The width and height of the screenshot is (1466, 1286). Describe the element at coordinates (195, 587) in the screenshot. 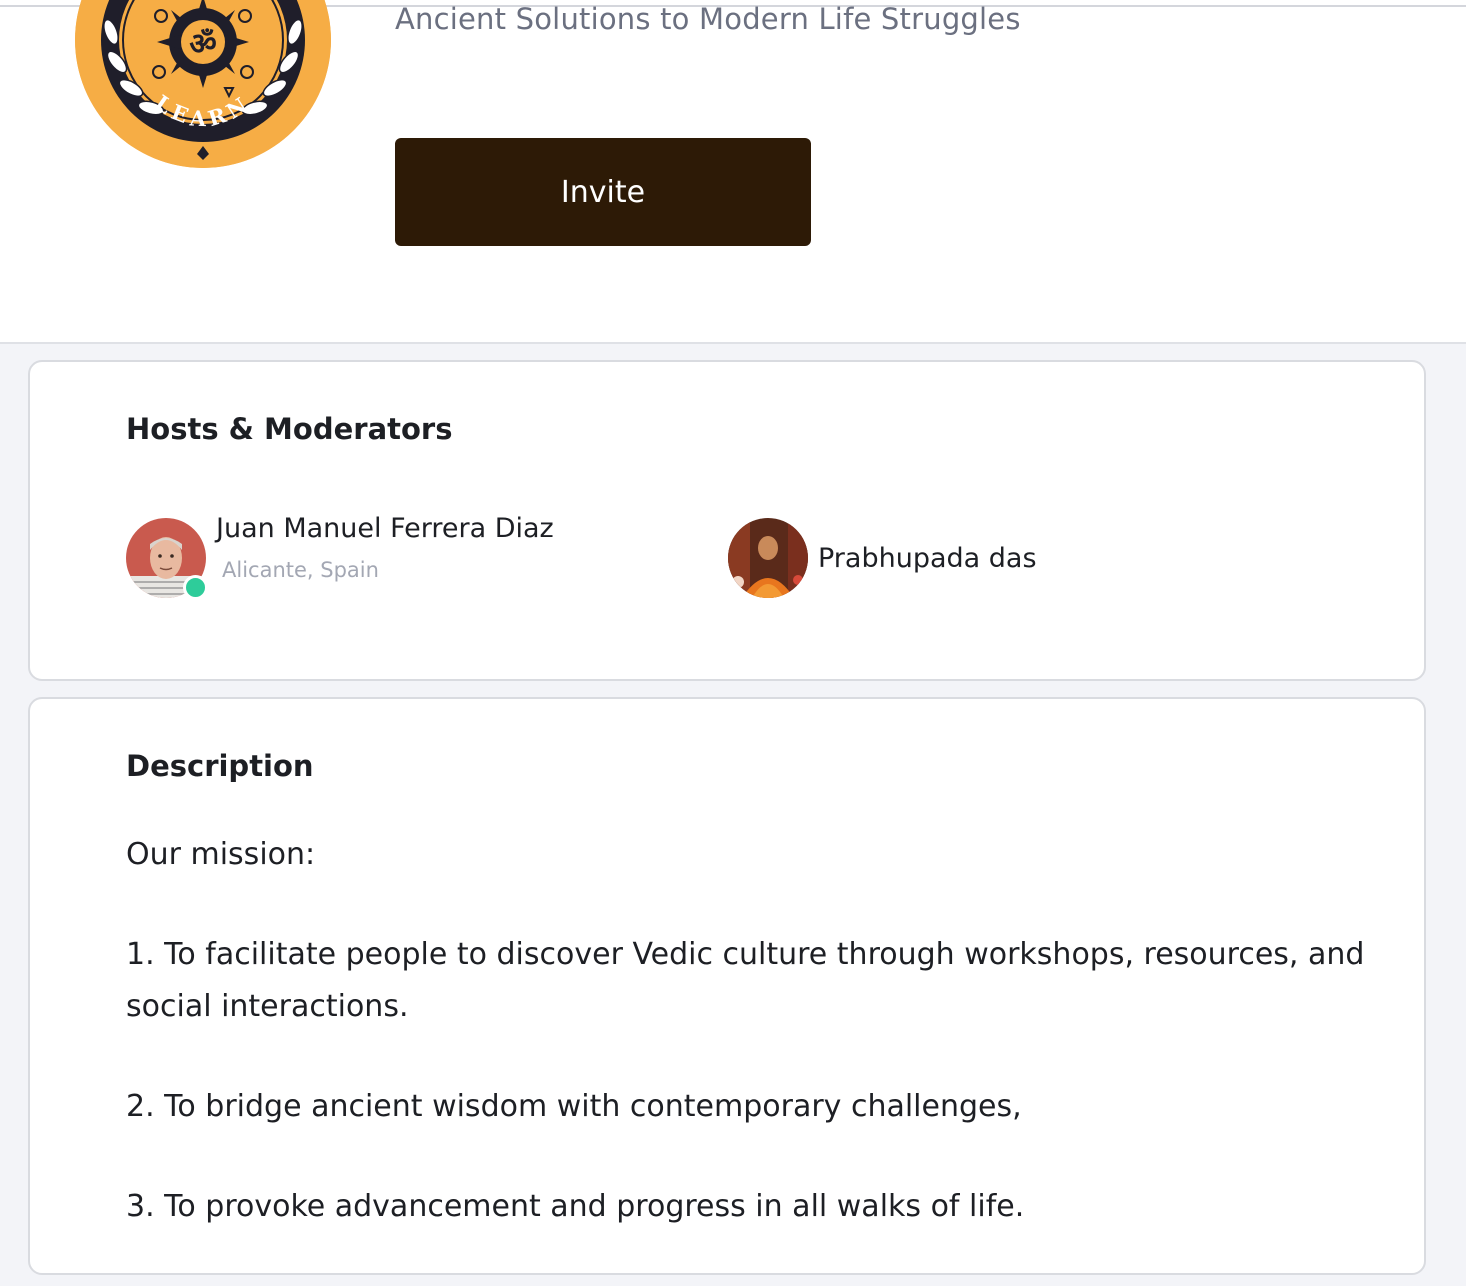

I see `online-status-indicator` at that location.